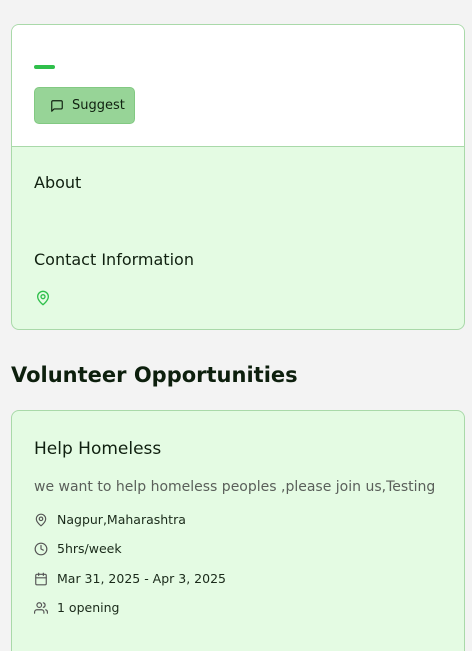  What do you see at coordinates (98, 449) in the screenshot?
I see `opportunity-title: Help Homeless` at bounding box center [98, 449].